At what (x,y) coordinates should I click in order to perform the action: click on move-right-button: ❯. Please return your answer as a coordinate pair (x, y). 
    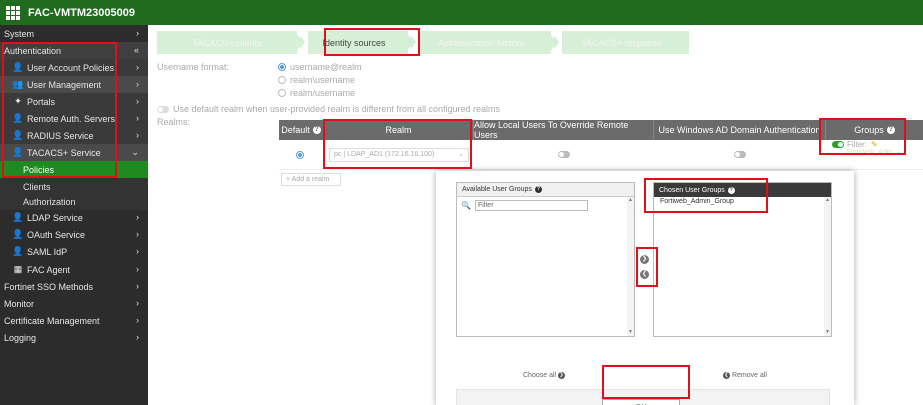
    Looking at the image, I should click on (644, 259).